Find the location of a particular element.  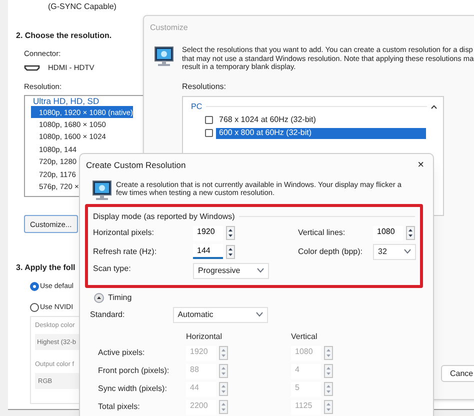

window-title: Customize is located at coordinates (169, 27).